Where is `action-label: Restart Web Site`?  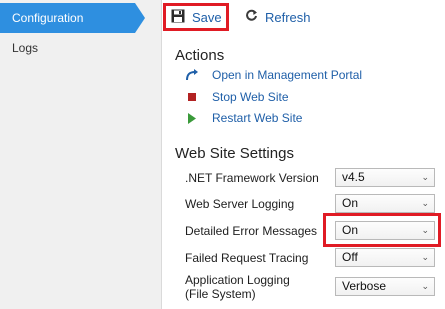 action-label: Restart Web Site is located at coordinates (257, 118).